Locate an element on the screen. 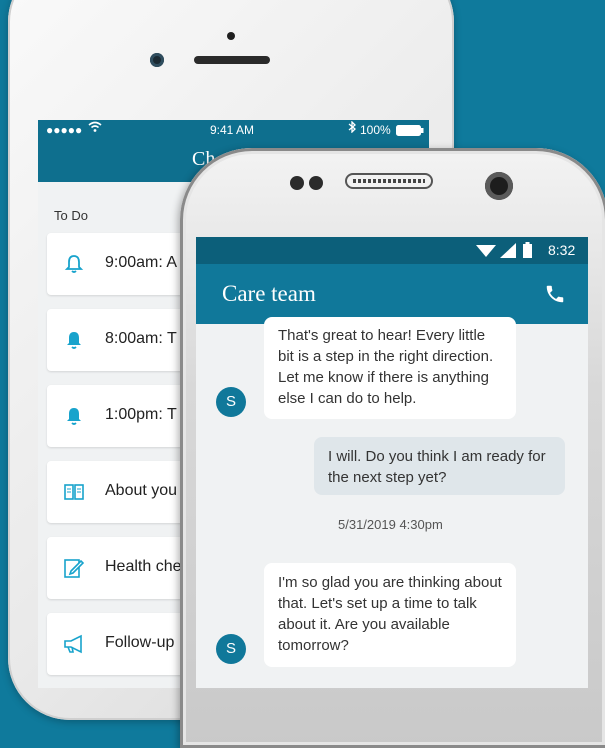 The height and width of the screenshot is (748, 605). task-label: 8:00am: T is located at coordinates (141, 338).